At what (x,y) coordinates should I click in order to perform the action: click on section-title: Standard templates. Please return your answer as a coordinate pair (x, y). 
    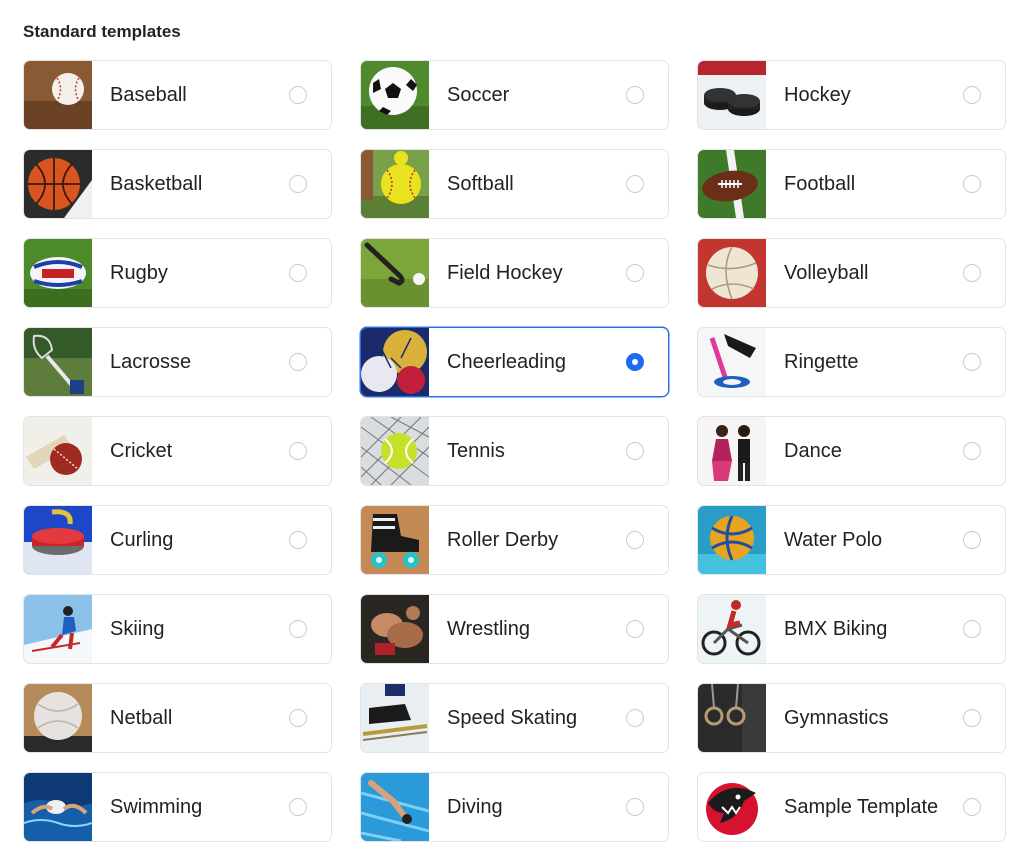
    Looking at the image, I should click on (102, 31).